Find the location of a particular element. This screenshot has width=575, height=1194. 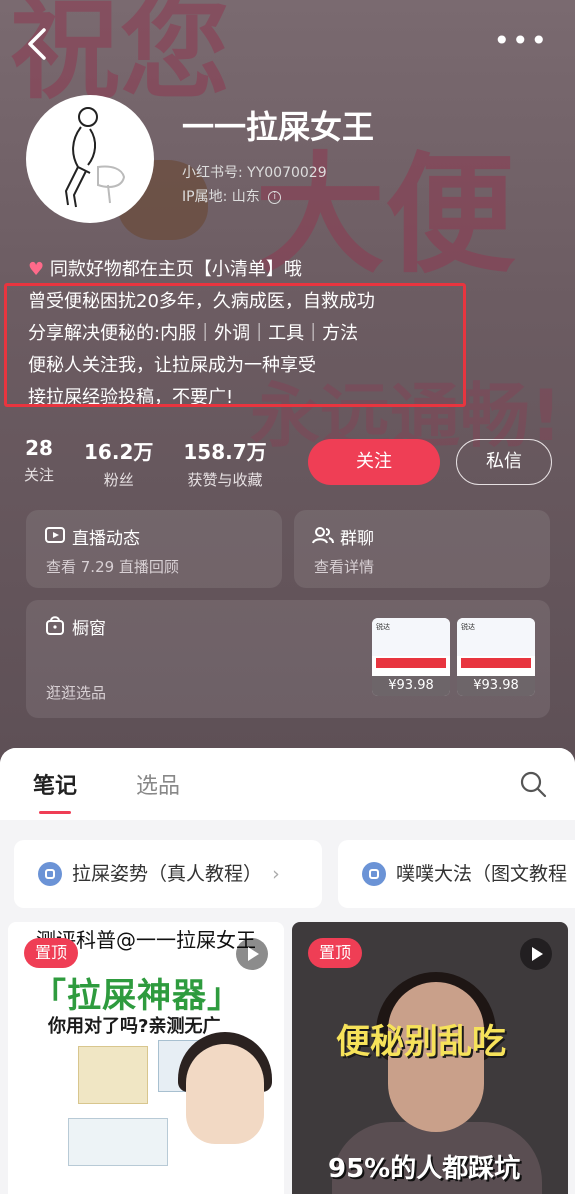

avatar is located at coordinates (90, 159).